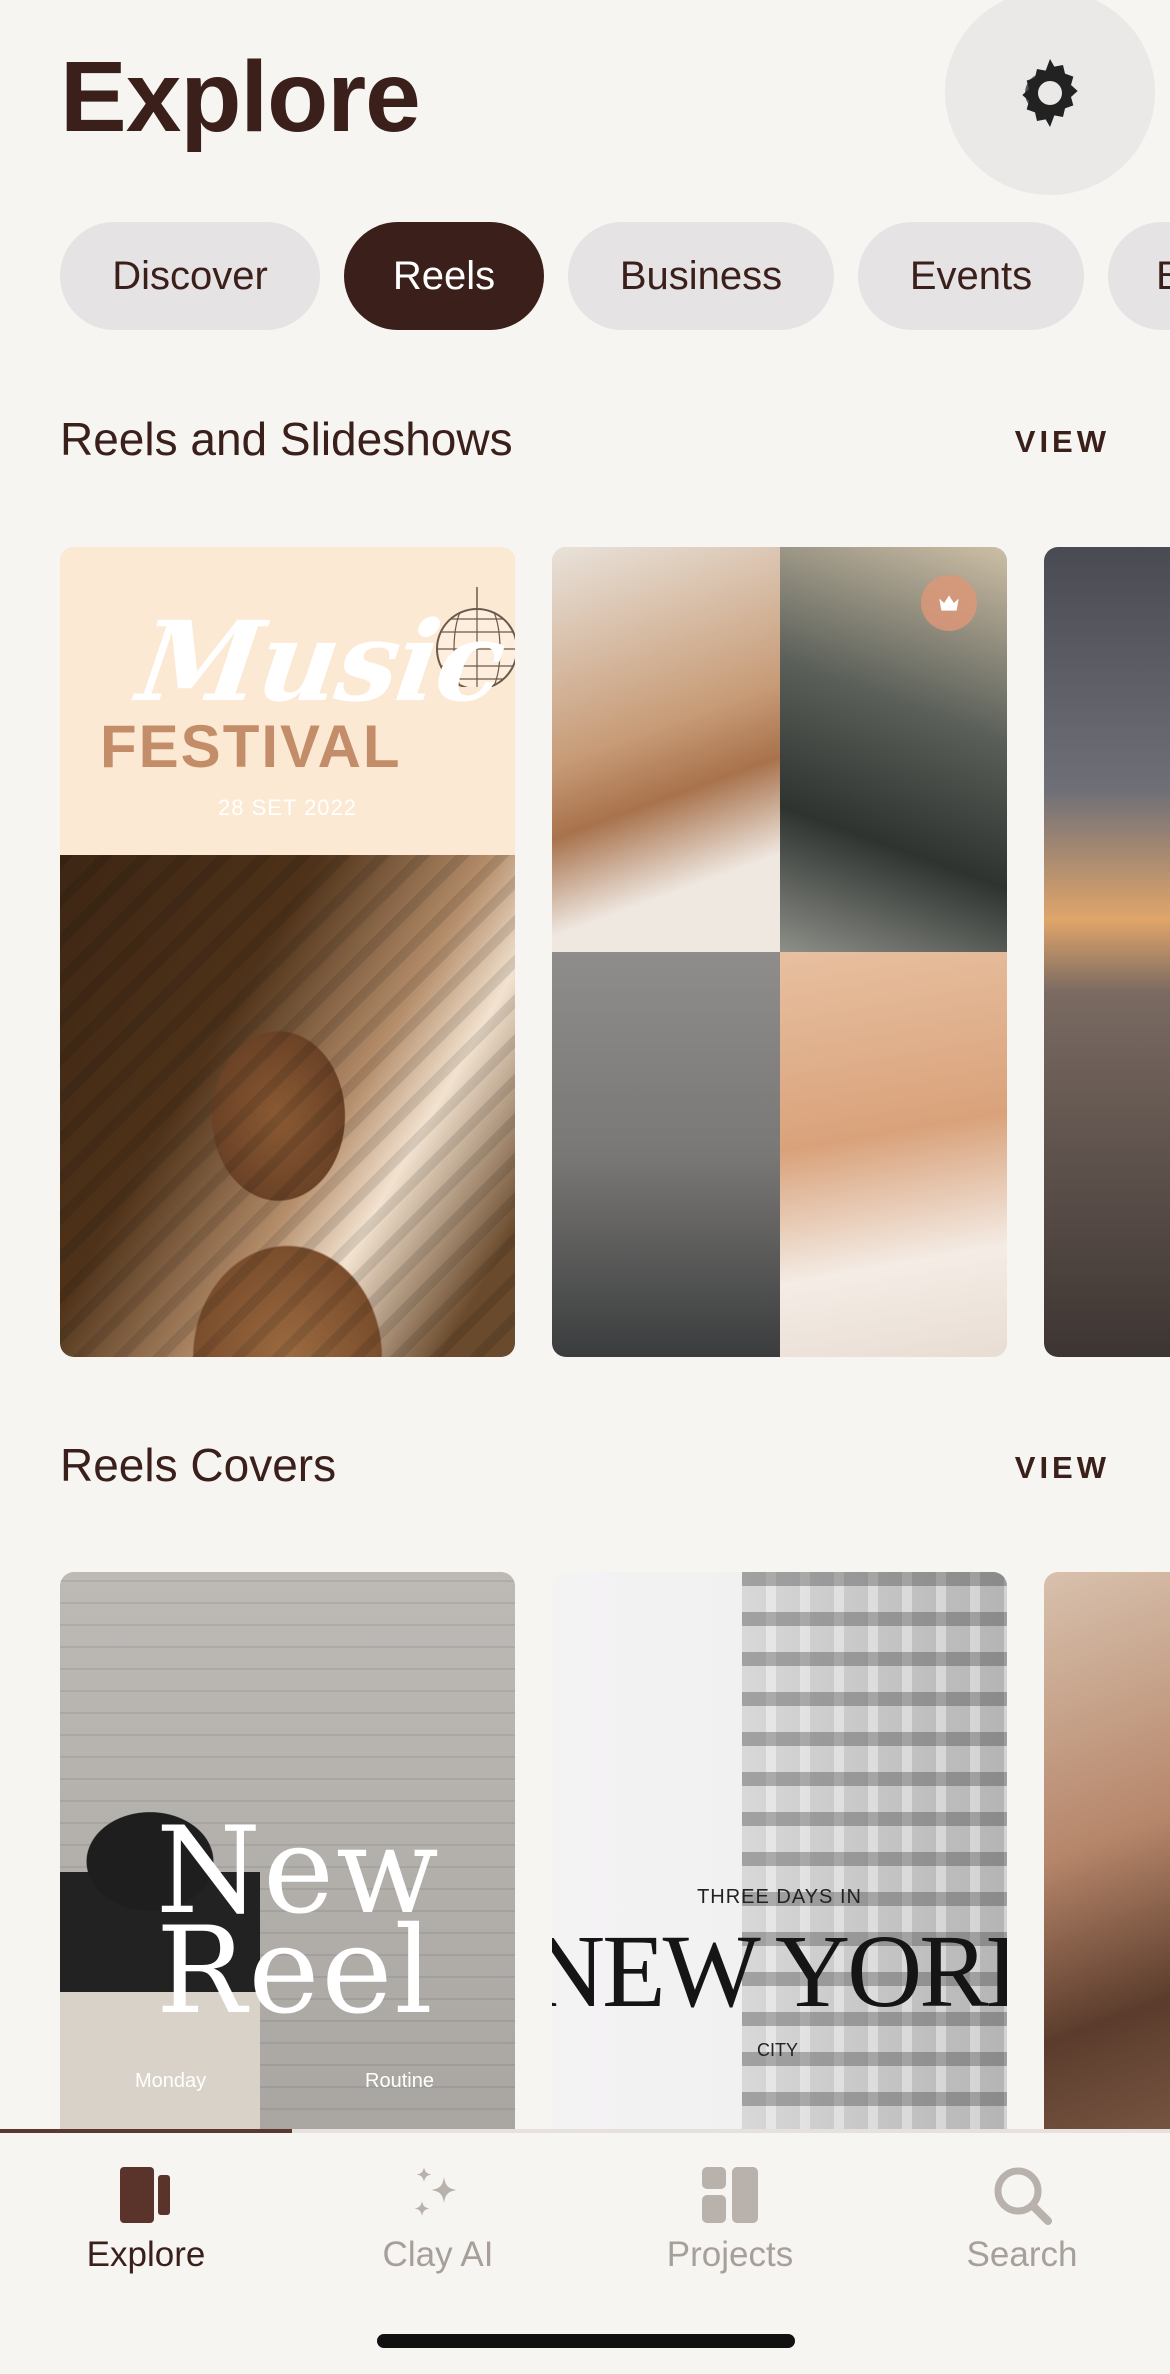  I want to click on page-title: Explore, so click(240, 97).